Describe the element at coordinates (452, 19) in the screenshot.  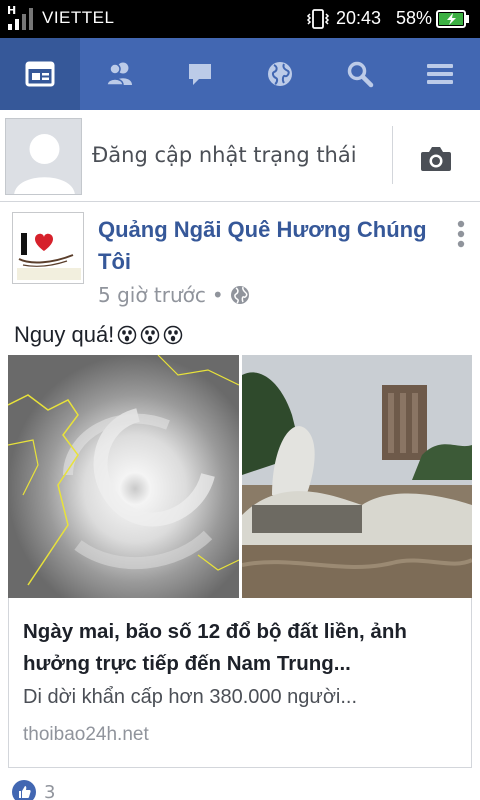
I see `battery-charging-icon` at that location.